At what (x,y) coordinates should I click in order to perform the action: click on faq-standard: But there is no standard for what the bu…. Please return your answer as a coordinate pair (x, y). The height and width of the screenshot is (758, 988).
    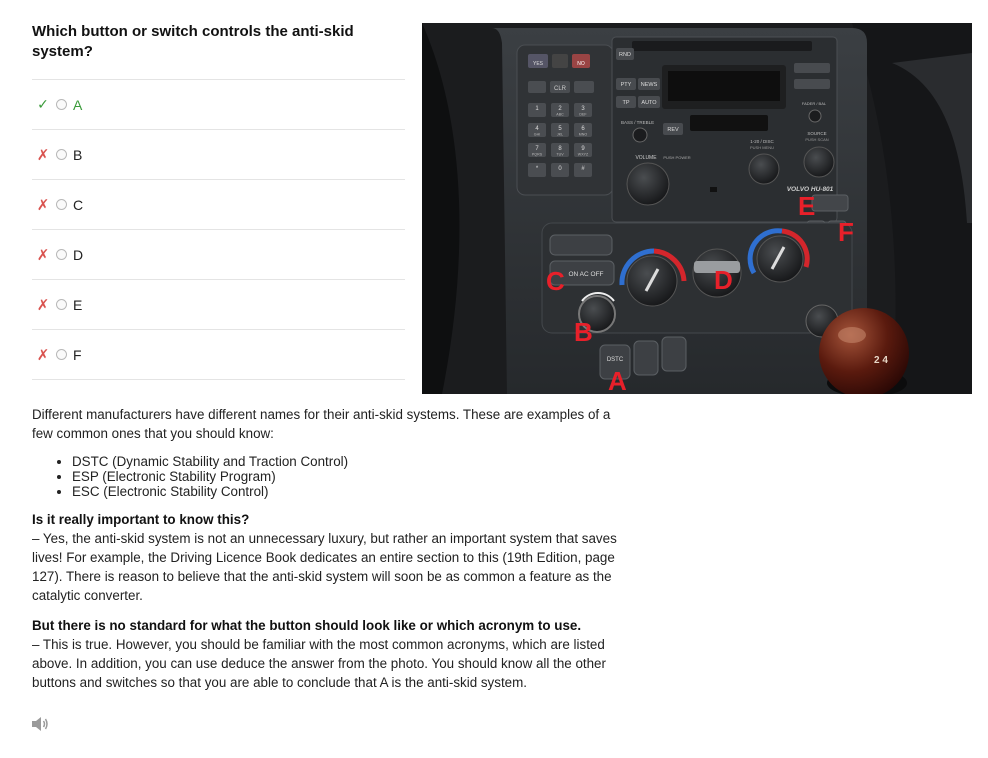
    Looking at the image, I should click on (332, 654).